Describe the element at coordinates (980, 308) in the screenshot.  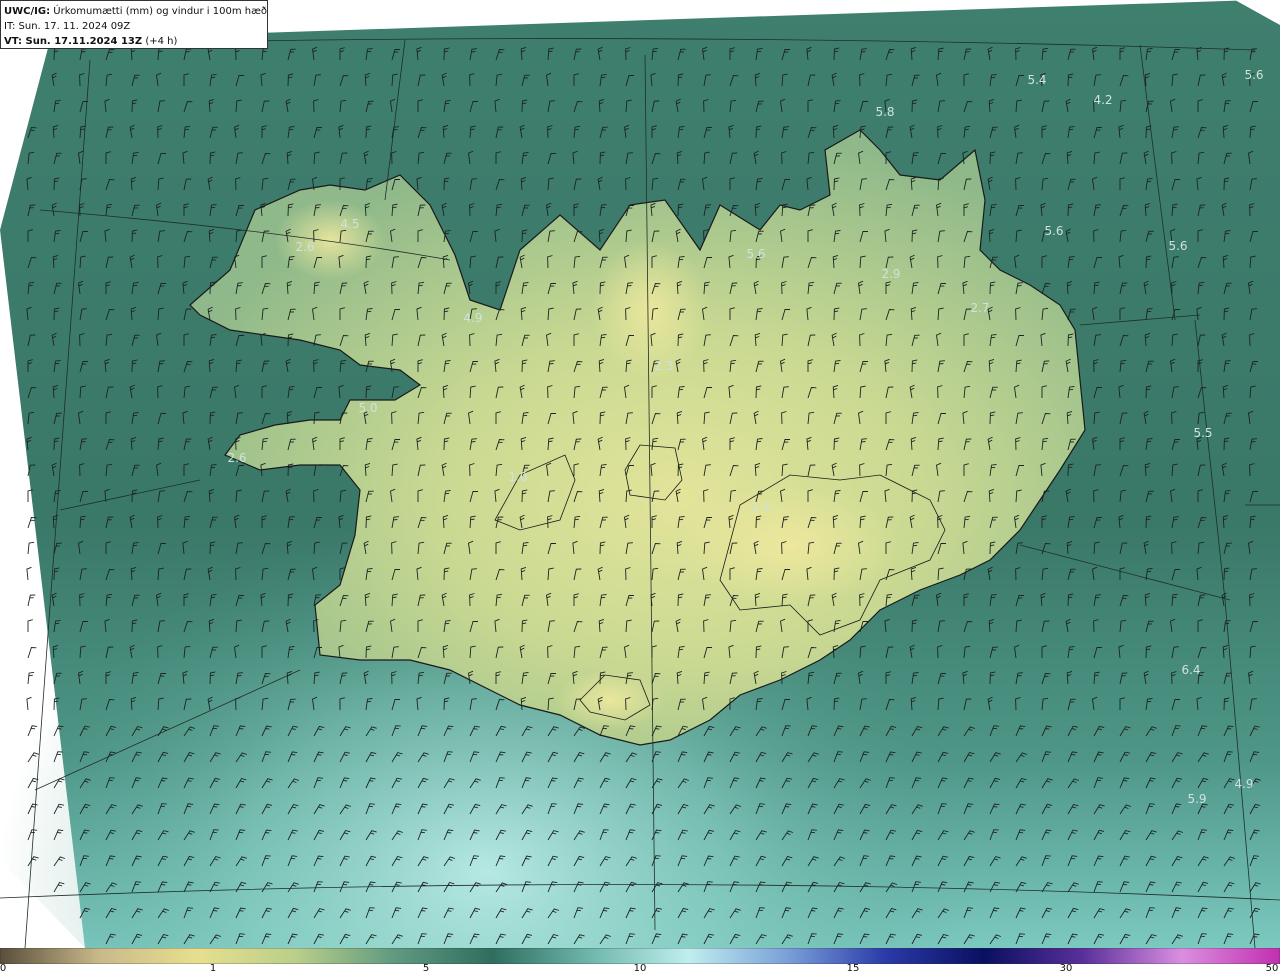
I see `precip-value-label: 2.7` at that location.